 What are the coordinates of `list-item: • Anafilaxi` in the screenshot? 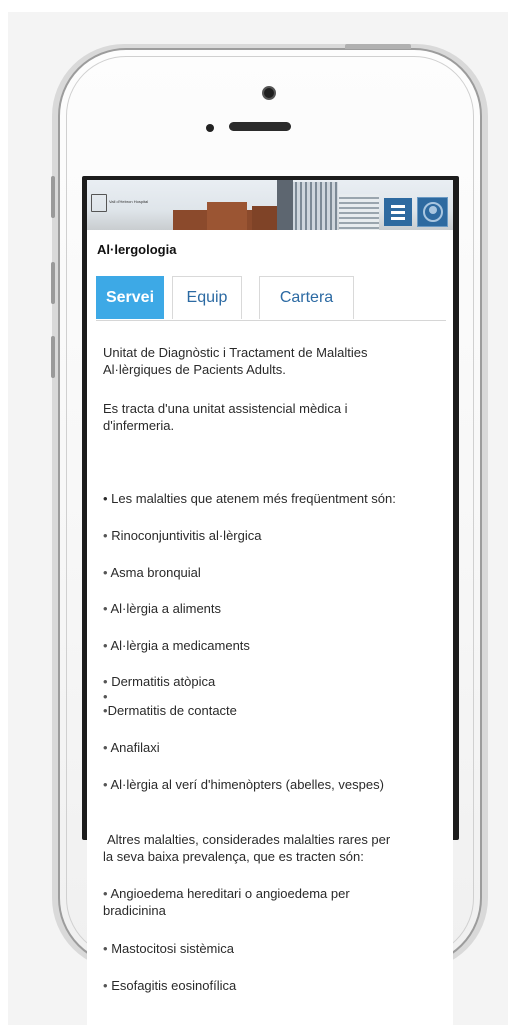 It's located at (131, 747).